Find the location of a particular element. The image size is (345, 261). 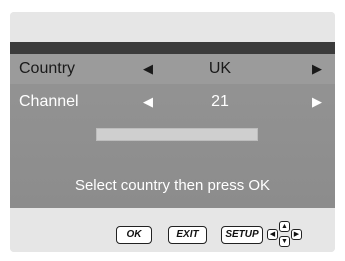

ok-button: OK is located at coordinates (134, 235).